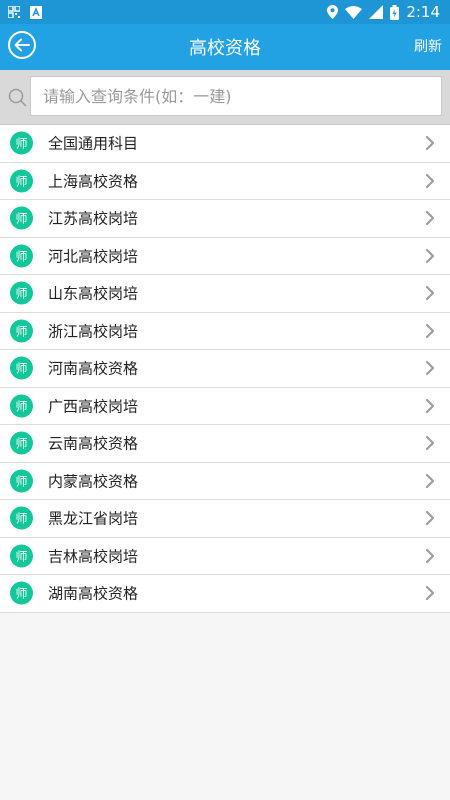 This screenshot has height=800, width=450. I want to click on signal-icon, so click(376, 12).